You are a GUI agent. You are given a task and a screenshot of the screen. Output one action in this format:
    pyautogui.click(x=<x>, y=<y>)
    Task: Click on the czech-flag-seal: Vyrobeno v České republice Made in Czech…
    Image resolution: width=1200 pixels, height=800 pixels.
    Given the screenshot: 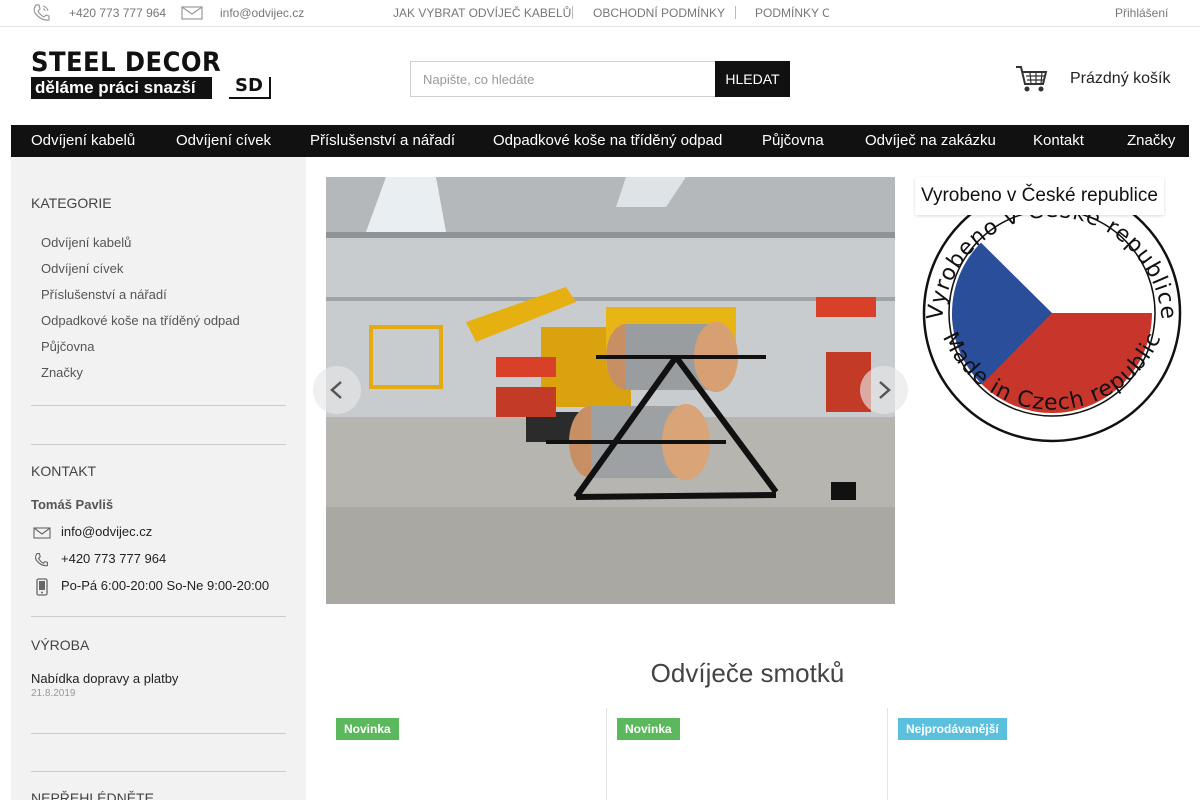 What is the action you would take?
    pyautogui.click(x=1052, y=313)
    